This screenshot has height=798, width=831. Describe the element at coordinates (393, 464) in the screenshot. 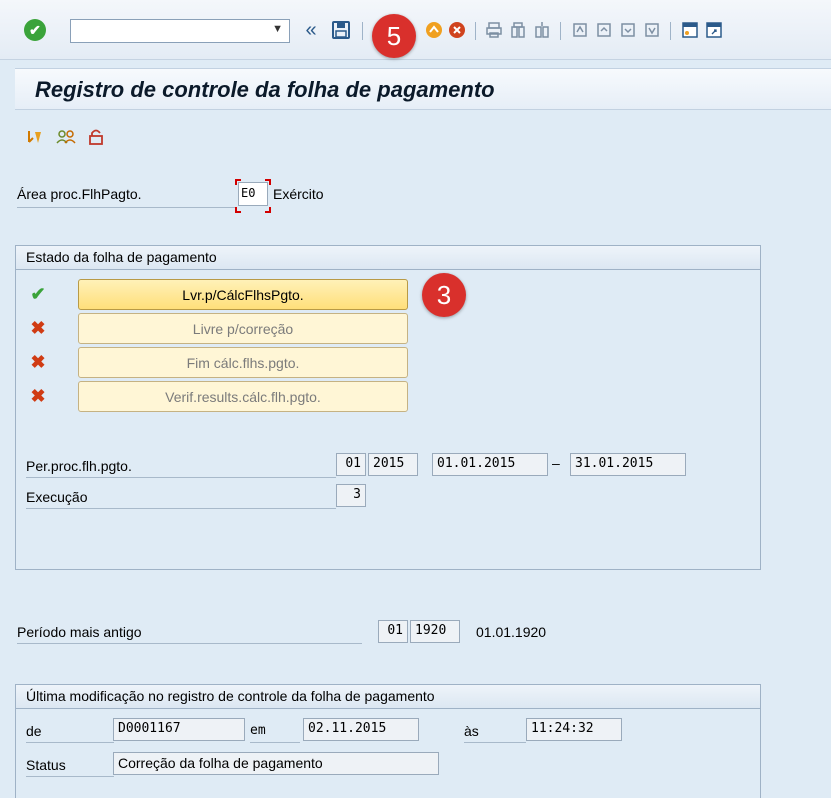

I see `period-year-field: 2015` at that location.